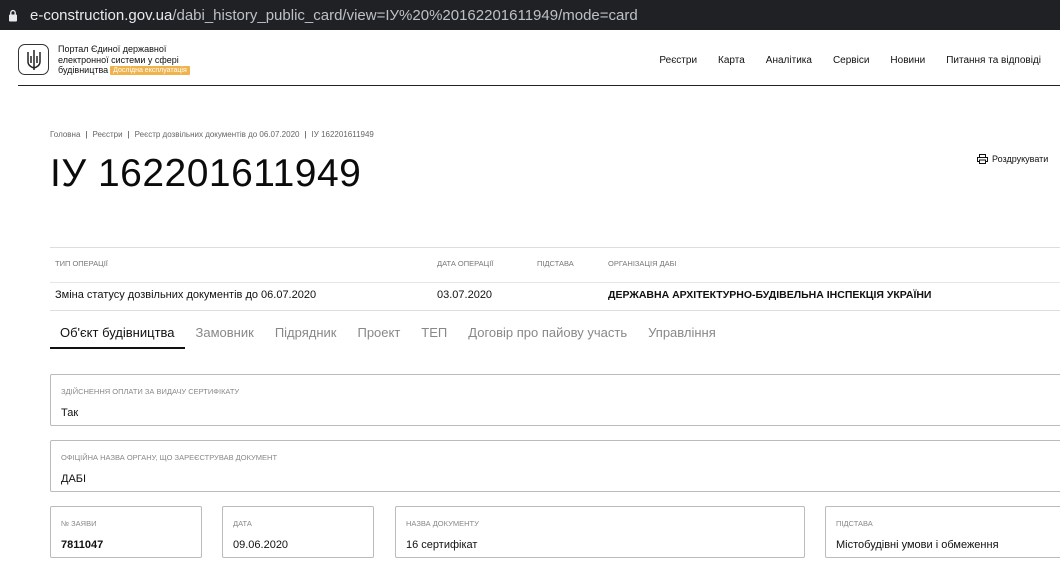  What do you see at coordinates (678, 60) in the screenshot?
I see `nav-registries: Реєстри` at bounding box center [678, 60].